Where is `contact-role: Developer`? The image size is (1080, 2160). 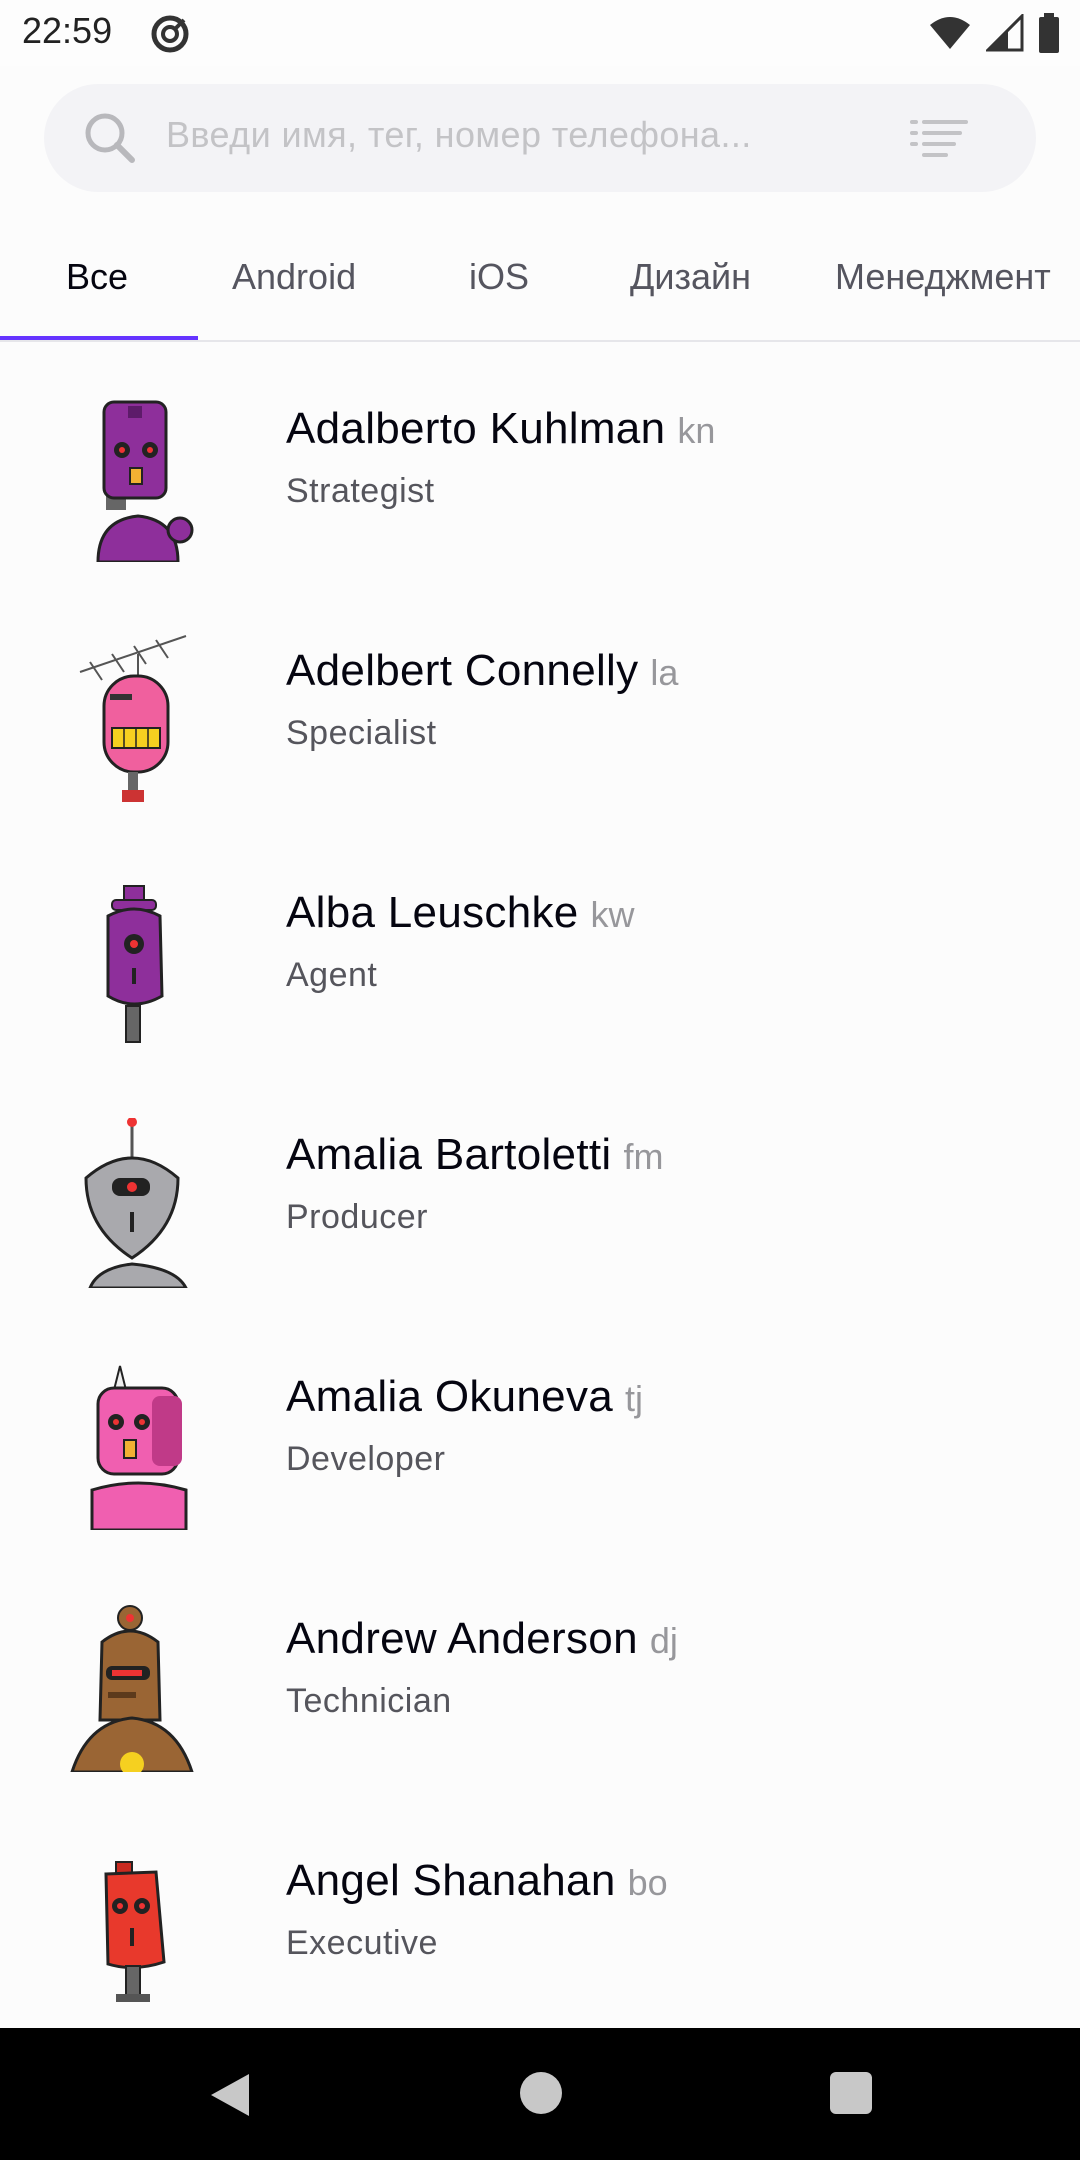 contact-role: Developer is located at coordinates (366, 1459).